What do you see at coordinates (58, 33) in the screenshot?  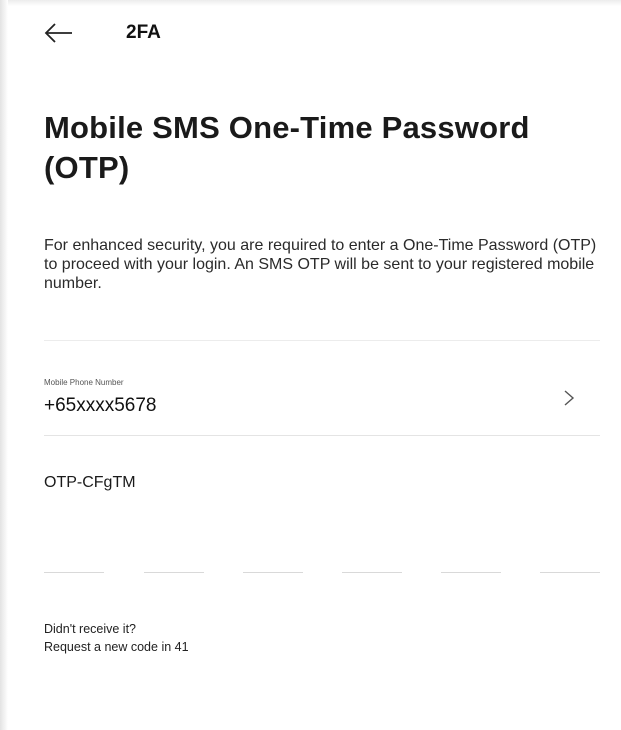 I see `arrow-left-icon` at bounding box center [58, 33].